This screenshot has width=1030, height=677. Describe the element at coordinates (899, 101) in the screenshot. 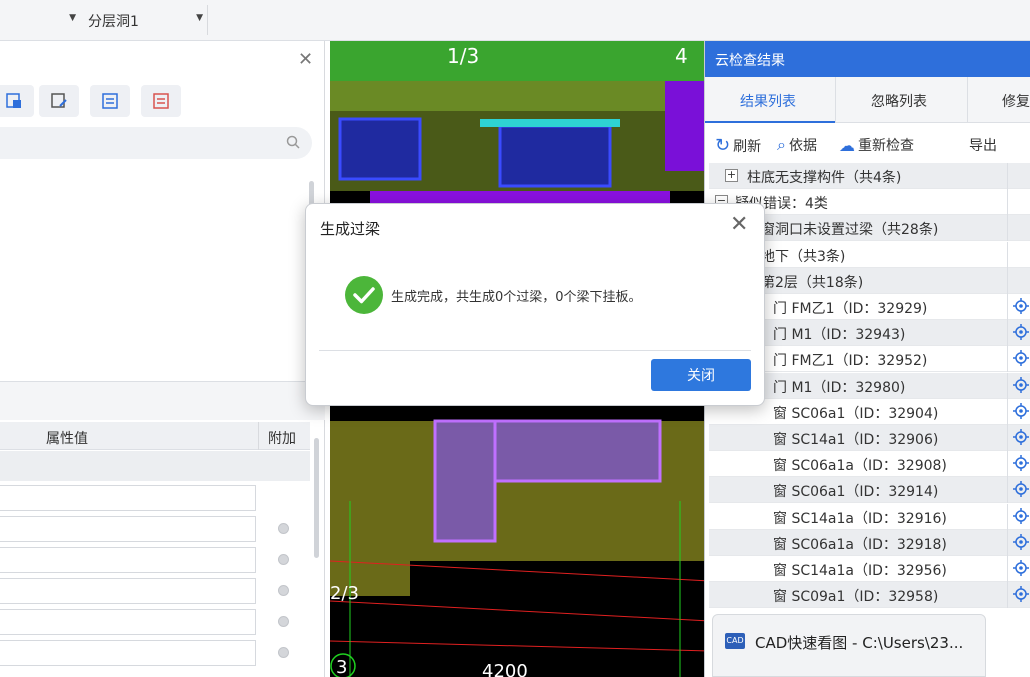

I see `tab-ignore-list: 忽略列表` at that location.